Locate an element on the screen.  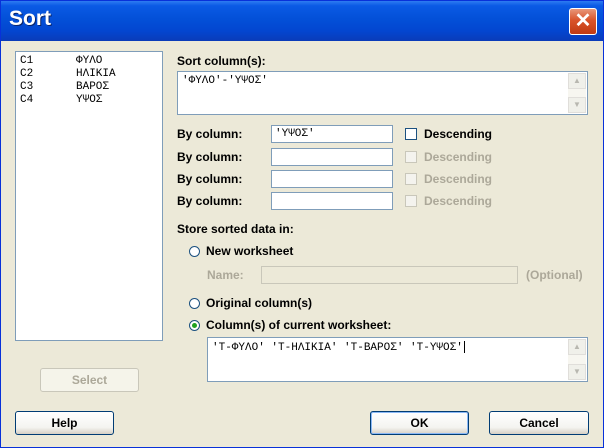
descending-label-4: Descending is located at coordinates (458, 201).